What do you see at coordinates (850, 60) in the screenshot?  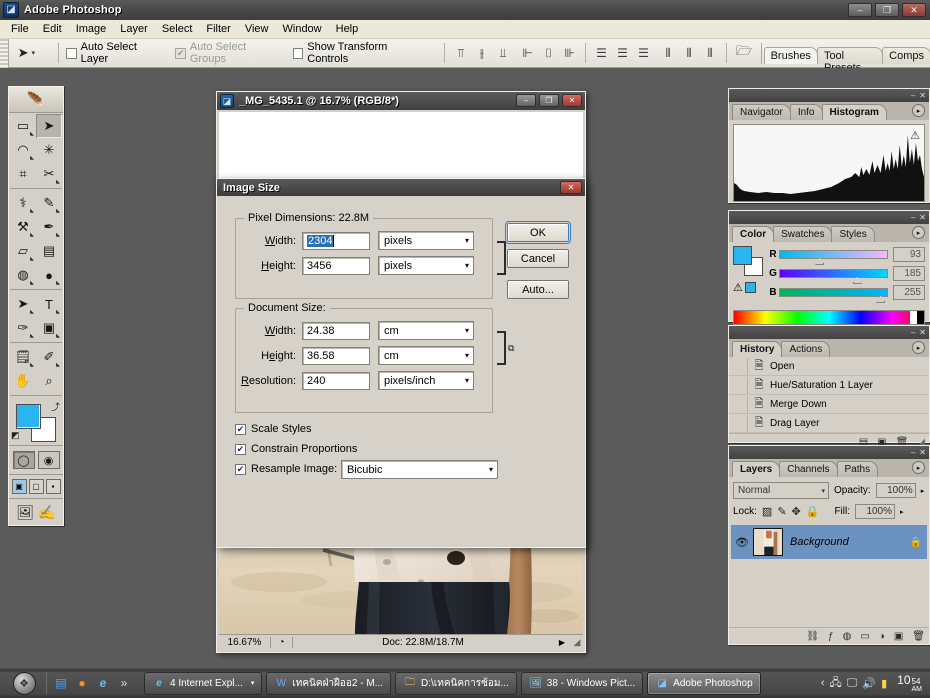 I see `palette-well-tab-tool-presets: Tool Presets` at bounding box center [850, 60].